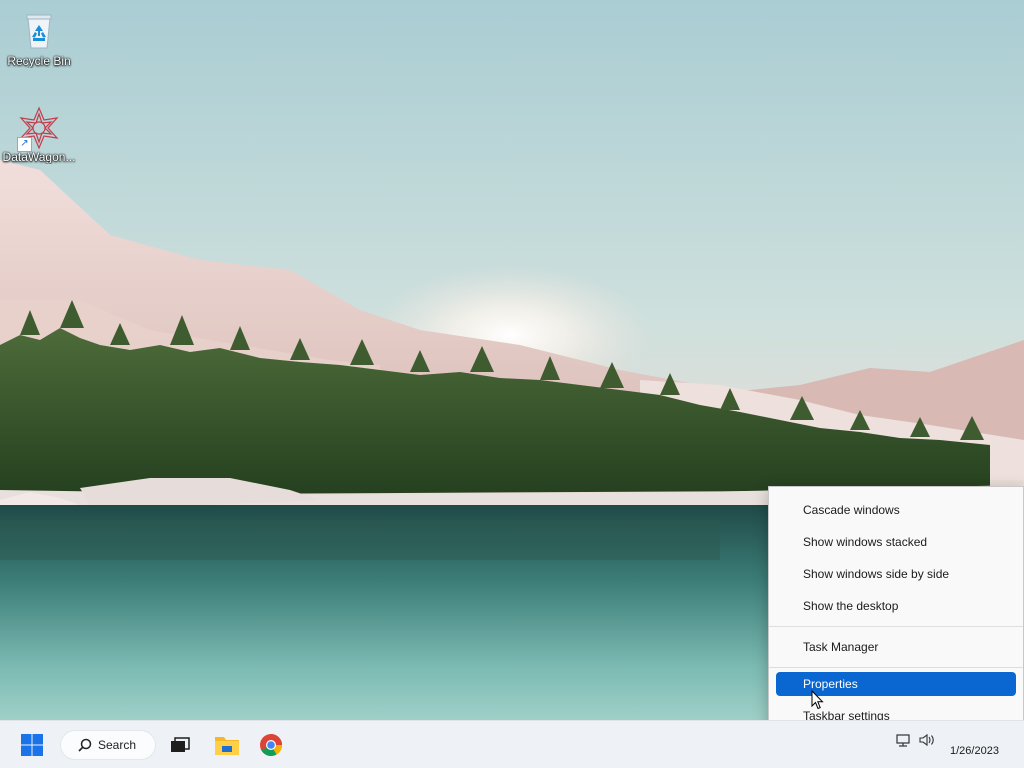 This screenshot has height=768, width=1024. Describe the element at coordinates (512, 744) in the screenshot. I see `taskbar: Search` at that location.